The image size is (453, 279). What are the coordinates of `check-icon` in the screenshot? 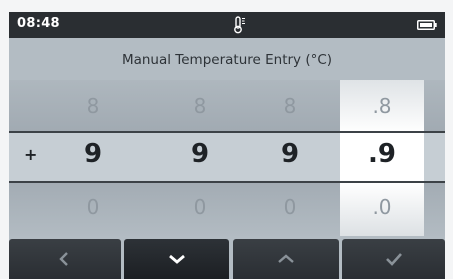 It's located at (393, 259).